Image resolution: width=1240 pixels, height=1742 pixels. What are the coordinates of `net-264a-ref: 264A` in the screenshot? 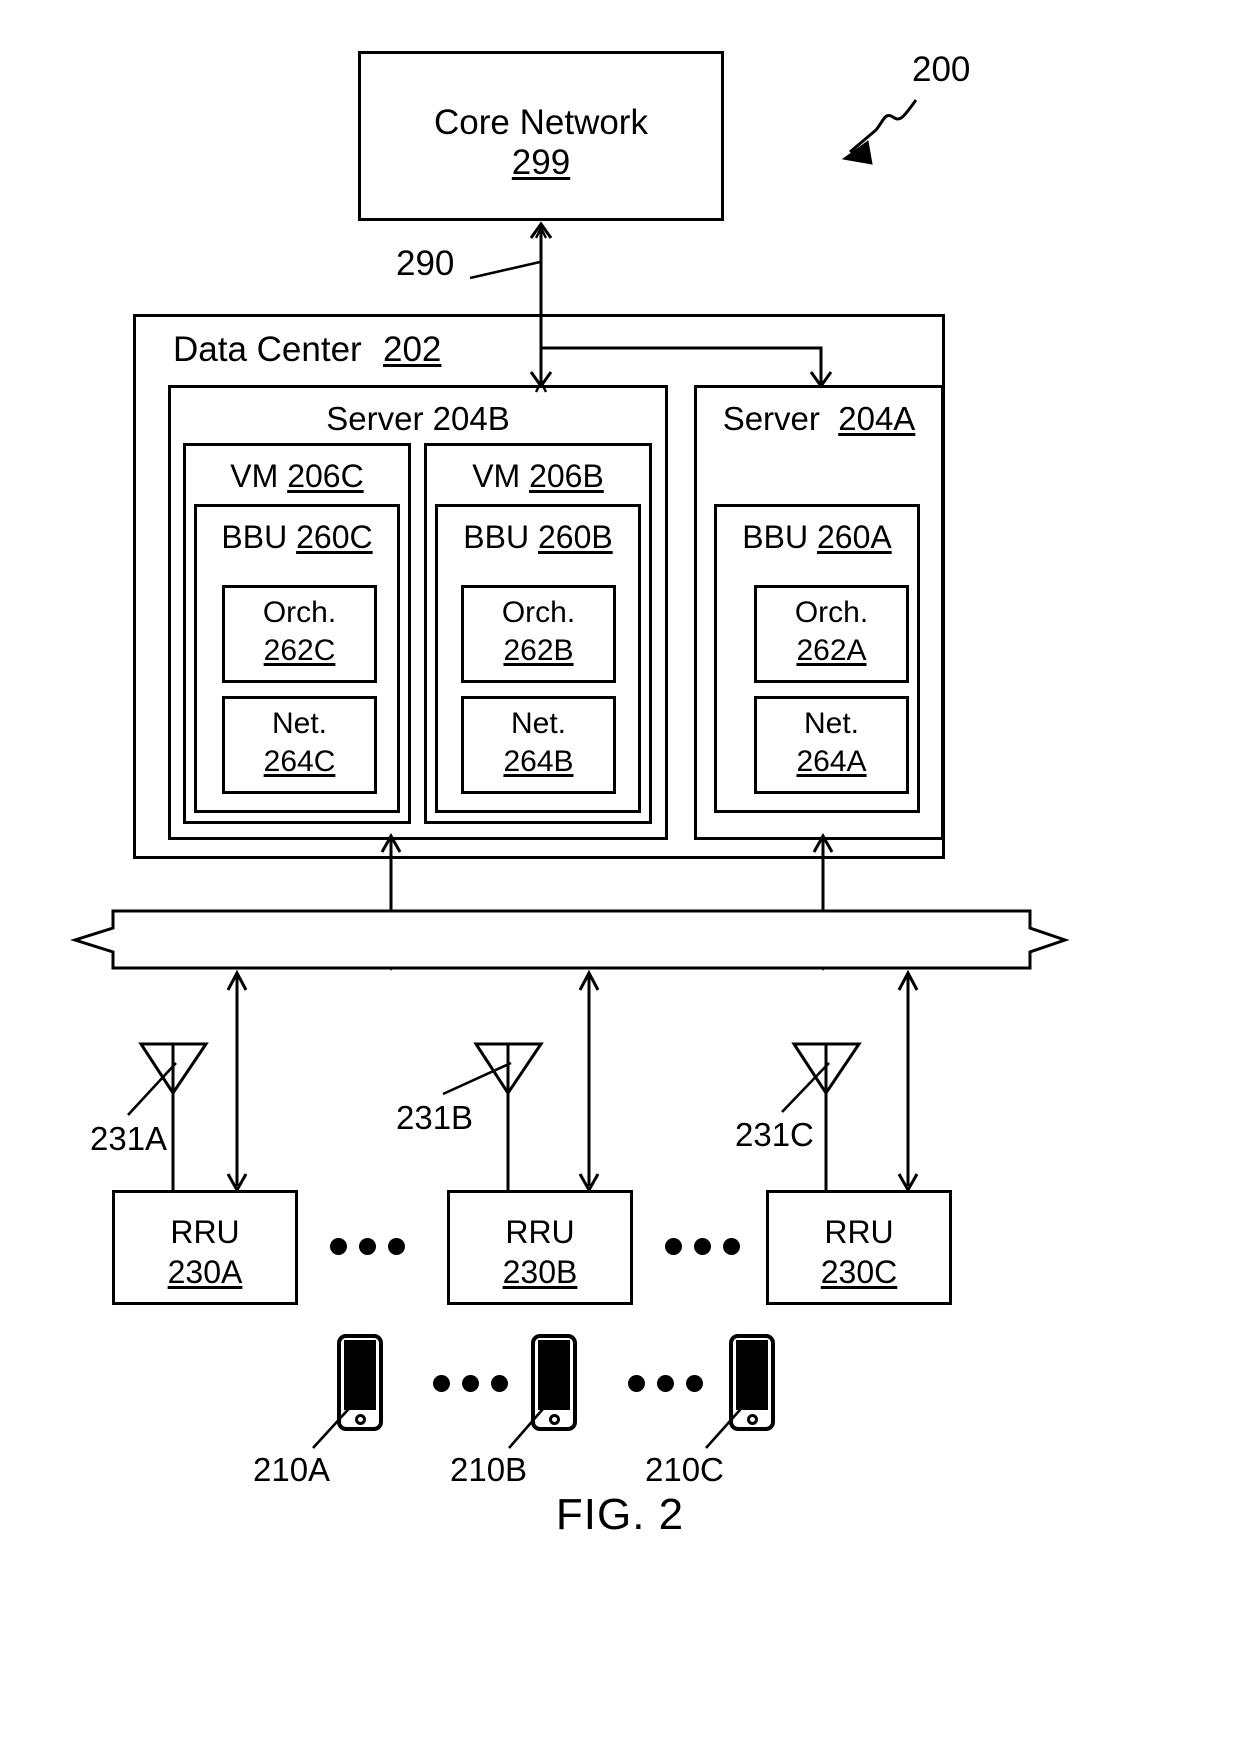 It's located at (831, 761).